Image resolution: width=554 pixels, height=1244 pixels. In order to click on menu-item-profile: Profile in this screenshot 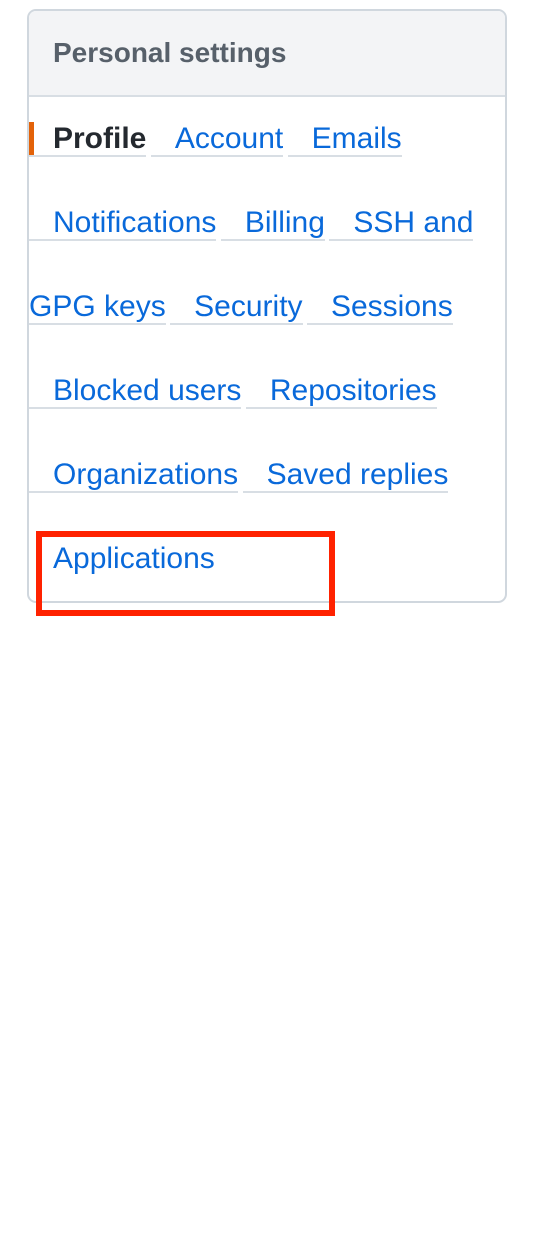, I will do `click(88, 139)`.